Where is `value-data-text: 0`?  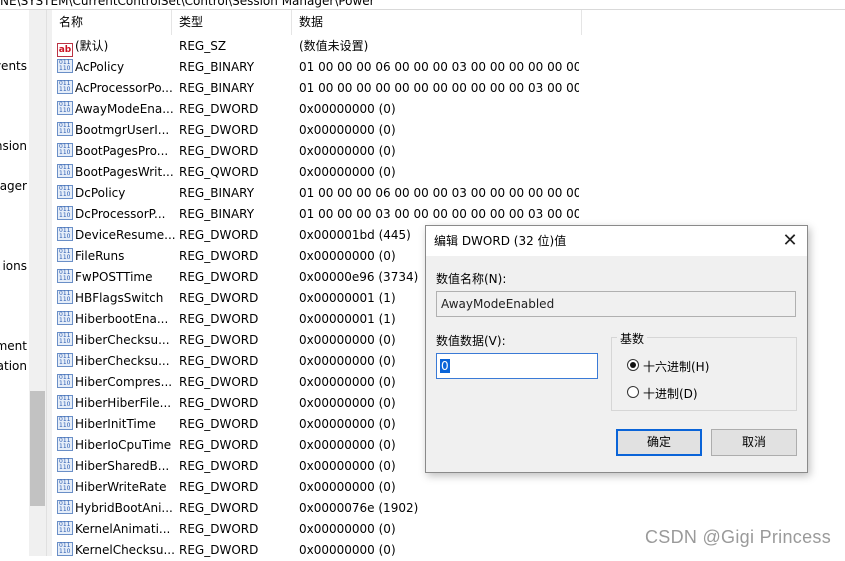 value-data-text: 0 is located at coordinates (445, 366).